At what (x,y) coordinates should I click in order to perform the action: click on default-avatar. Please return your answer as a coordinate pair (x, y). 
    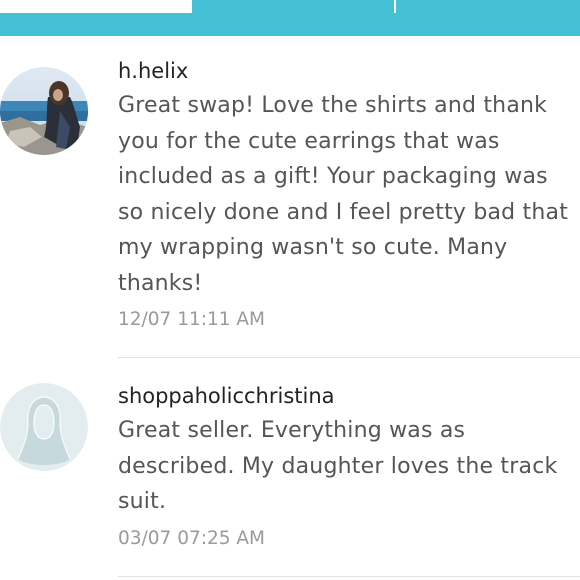
    Looking at the image, I should click on (44, 427).